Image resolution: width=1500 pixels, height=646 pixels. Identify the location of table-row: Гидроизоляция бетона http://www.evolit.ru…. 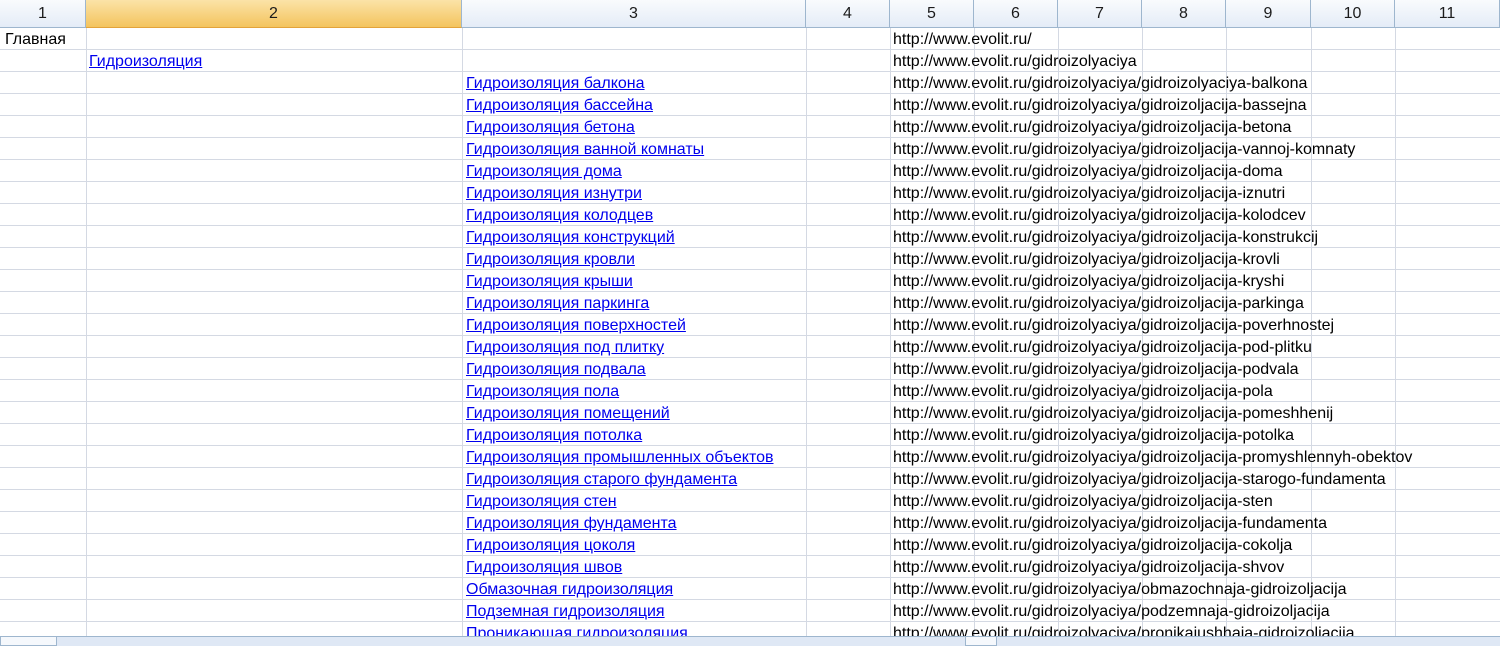
(750, 128).